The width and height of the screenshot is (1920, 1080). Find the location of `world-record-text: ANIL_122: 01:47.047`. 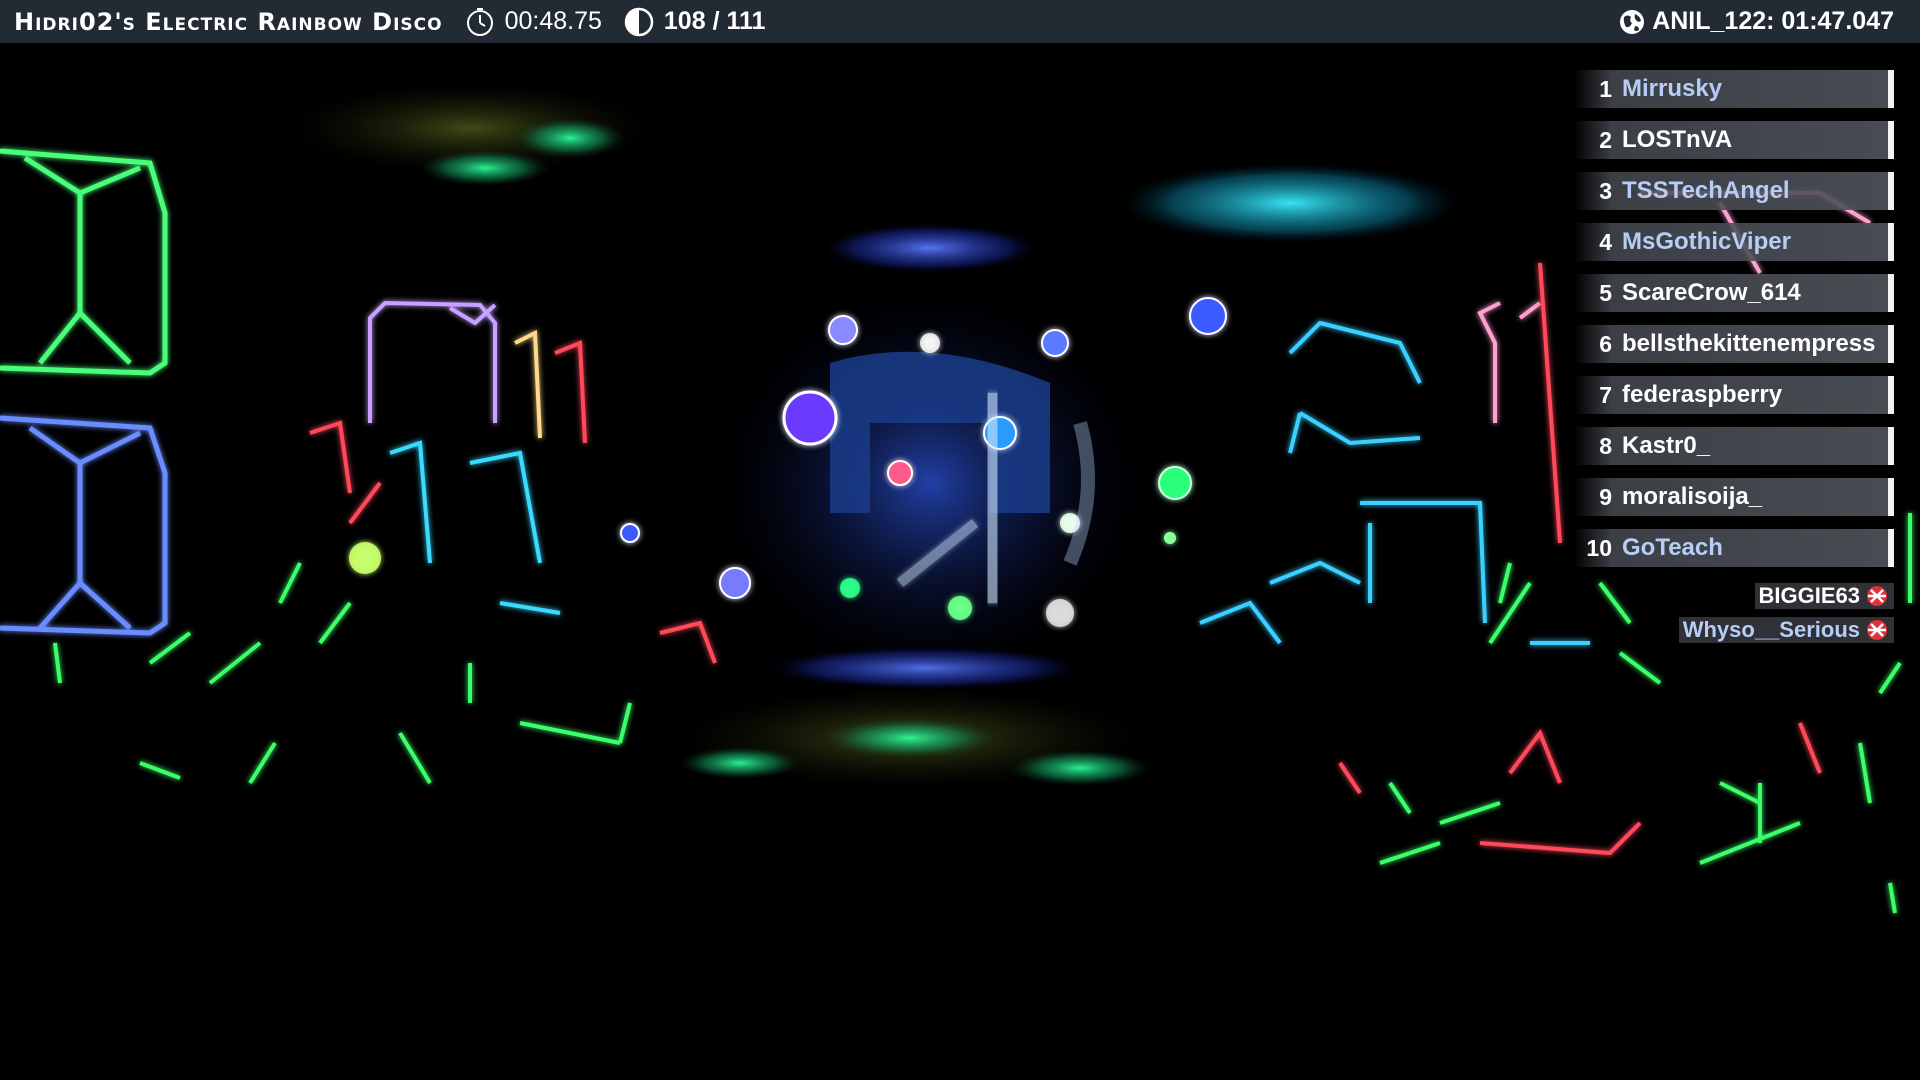

world-record-text: ANIL_122: 01:47.047 is located at coordinates (1773, 21).